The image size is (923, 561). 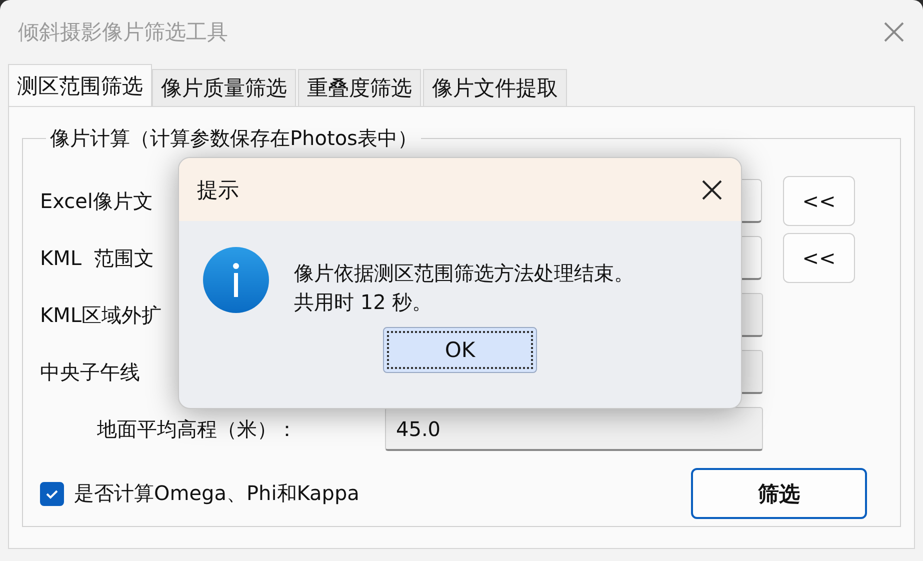 What do you see at coordinates (90, 372) in the screenshot?
I see `field-label: 中央子午线` at bounding box center [90, 372].